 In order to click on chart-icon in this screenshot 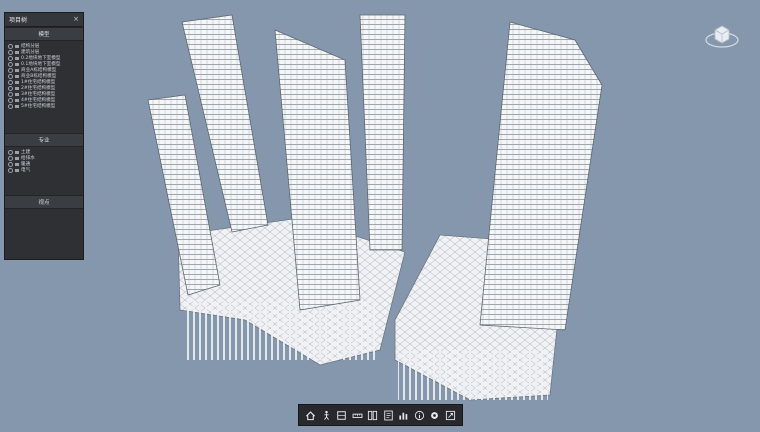, I will do `click(403, 416)`.